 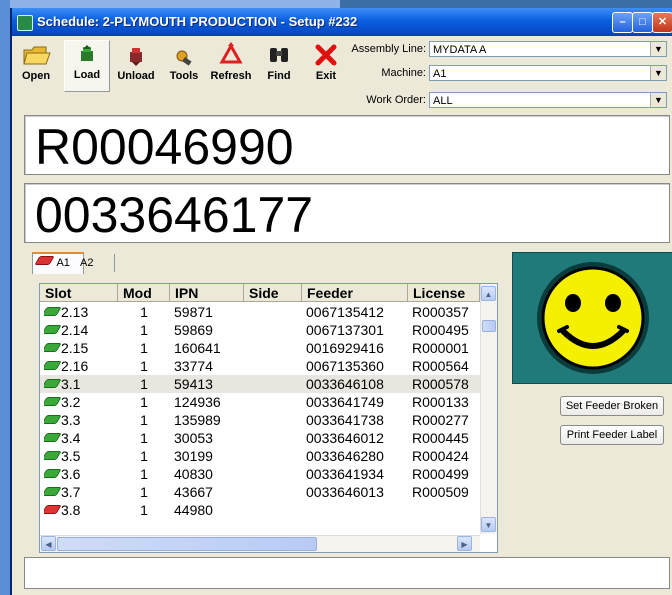 I want to click on table-row: 3.2 1 124936 0033641749 R000133, so click(x=260, y=402).